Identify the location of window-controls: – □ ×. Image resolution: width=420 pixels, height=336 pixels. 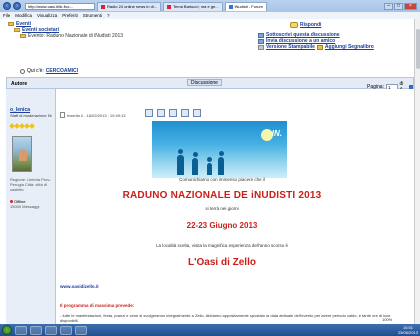
(400, 6).